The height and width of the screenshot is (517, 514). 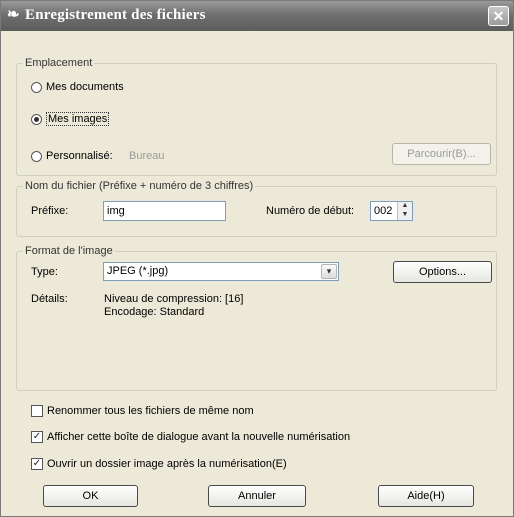 I want to click on details-compression: Niveau de compression: [16], so click(x=174, y=299).